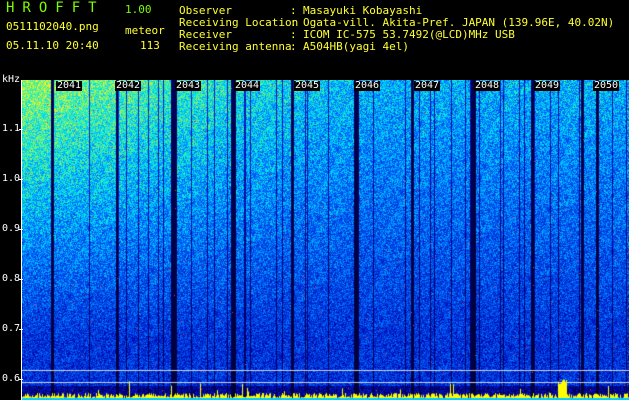  Describe the element at coordinates (367, 85) in the screenshot. I see `time-tick-2046: 2046` at that location.